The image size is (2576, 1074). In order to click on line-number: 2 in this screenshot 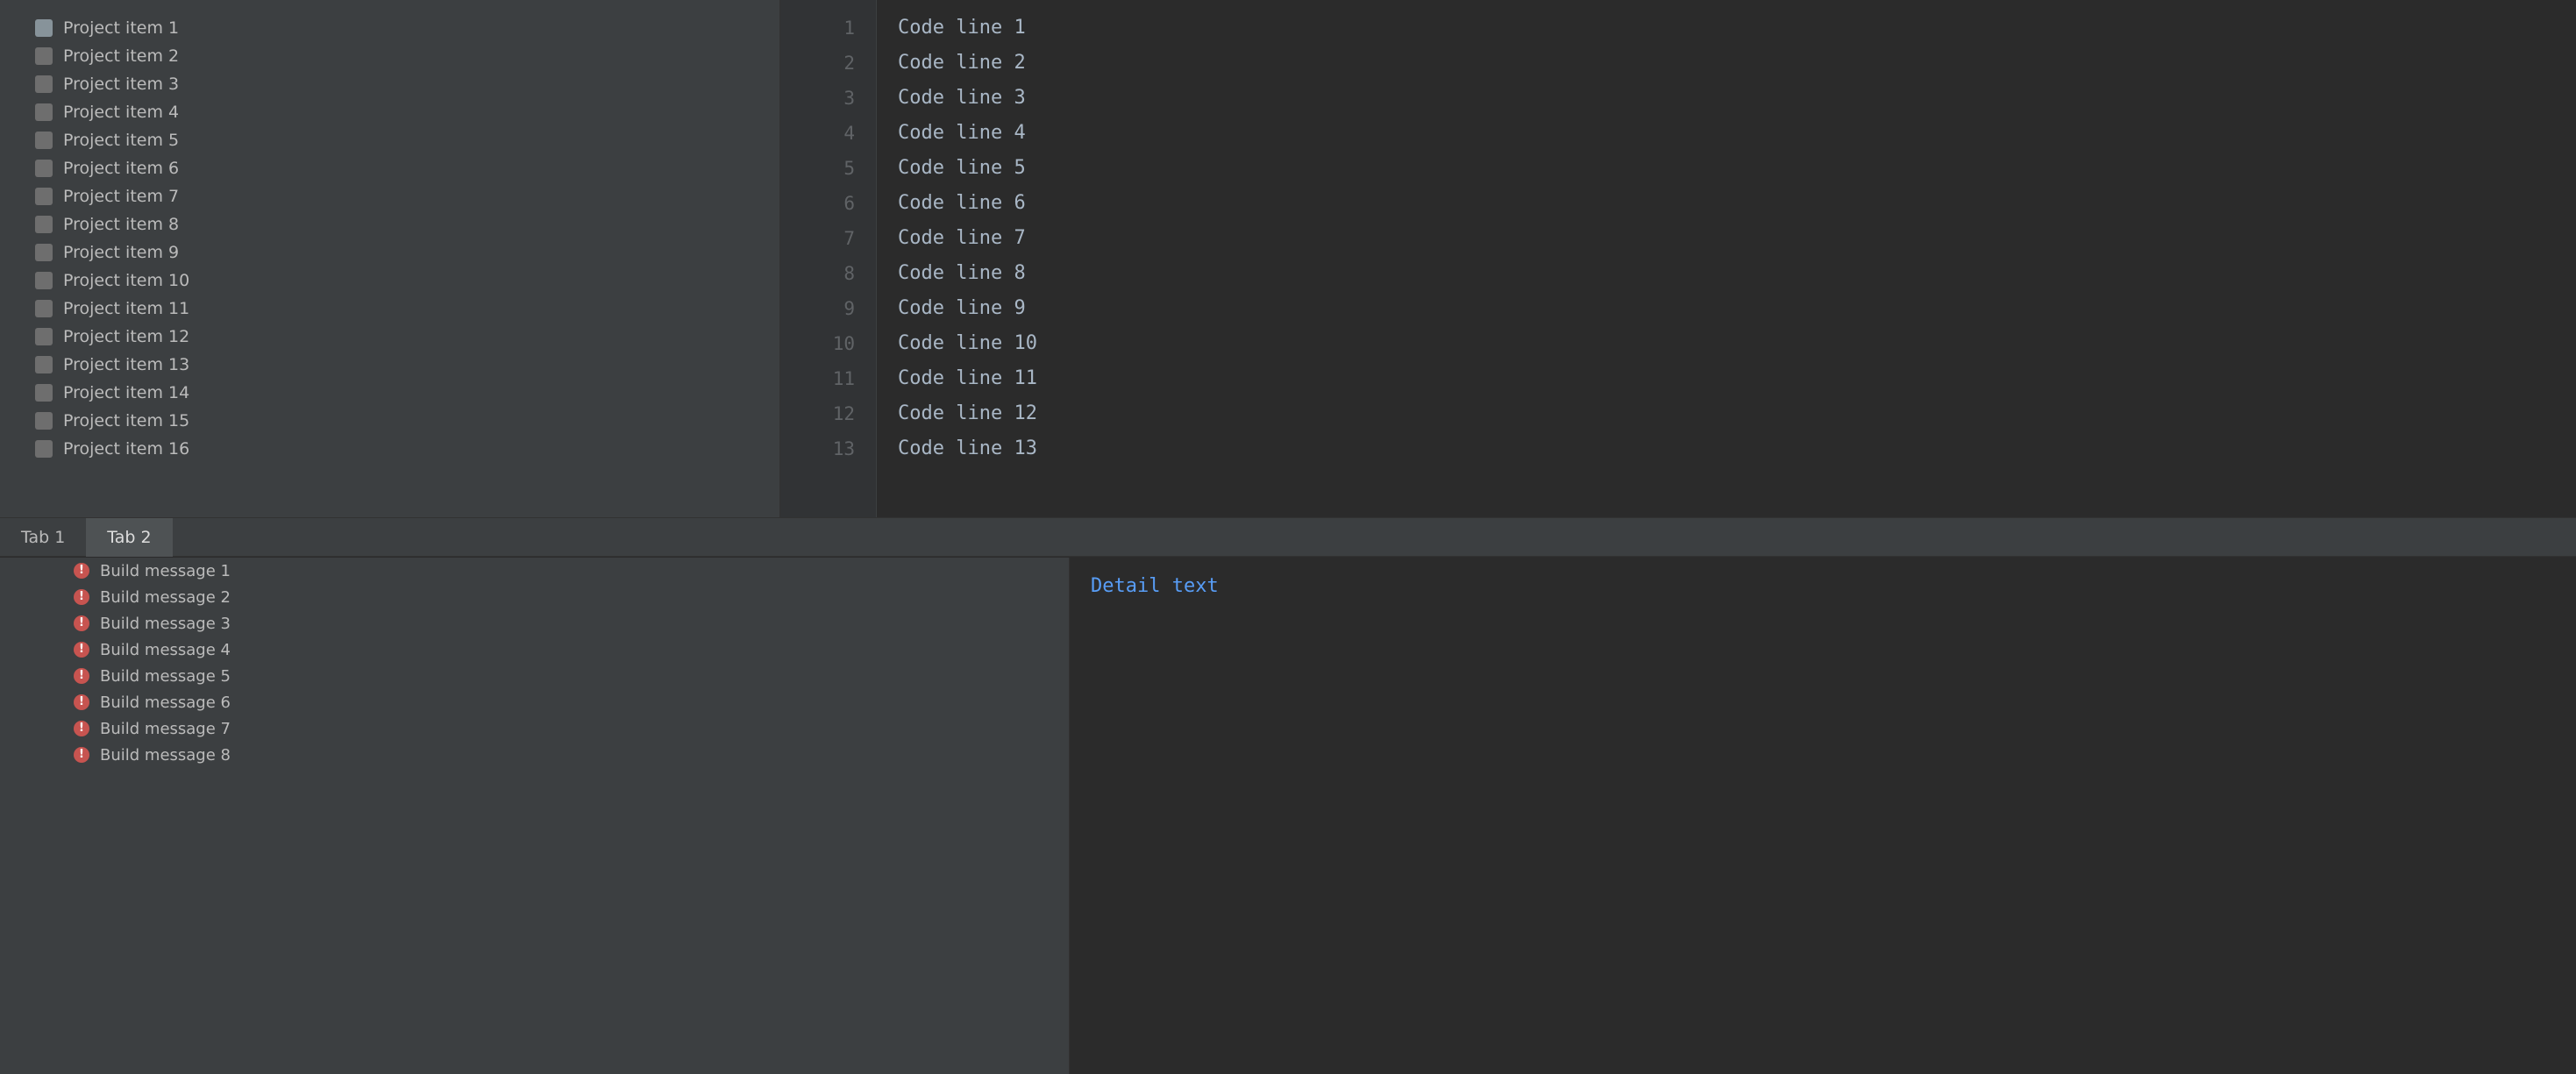, I will do `click(849, 63)`.